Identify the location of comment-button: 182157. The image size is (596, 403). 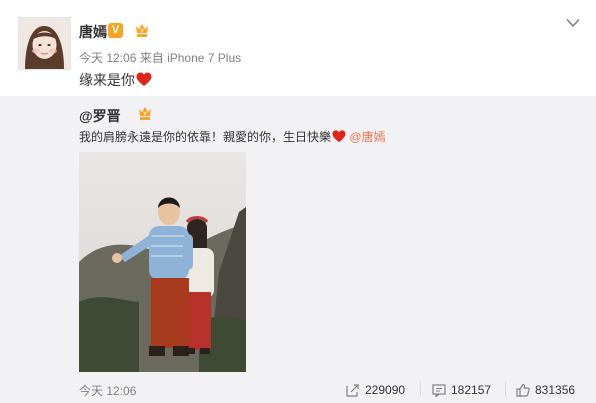
(462, 390).